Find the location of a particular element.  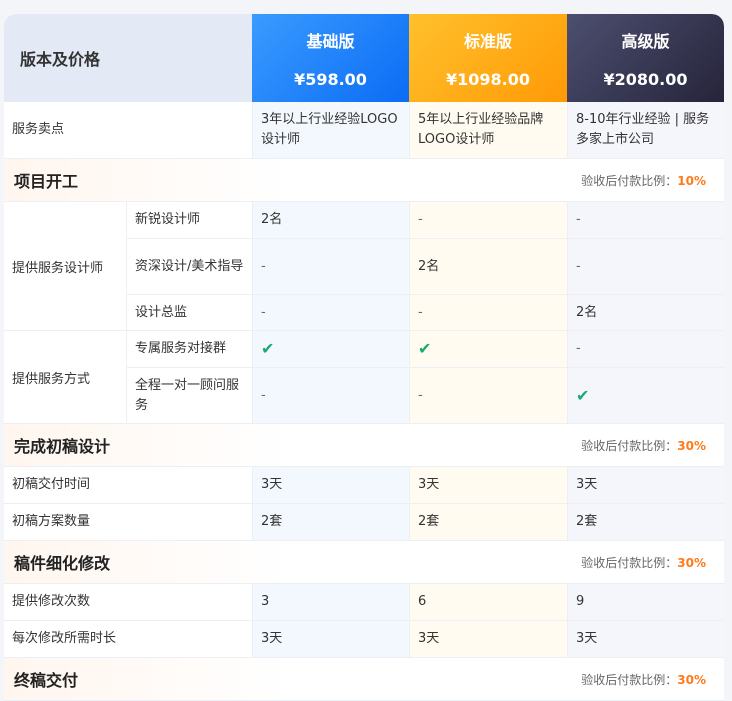

table-row: 资深设计/美术指导 - 2名 - is located at coordinates (425, 267).